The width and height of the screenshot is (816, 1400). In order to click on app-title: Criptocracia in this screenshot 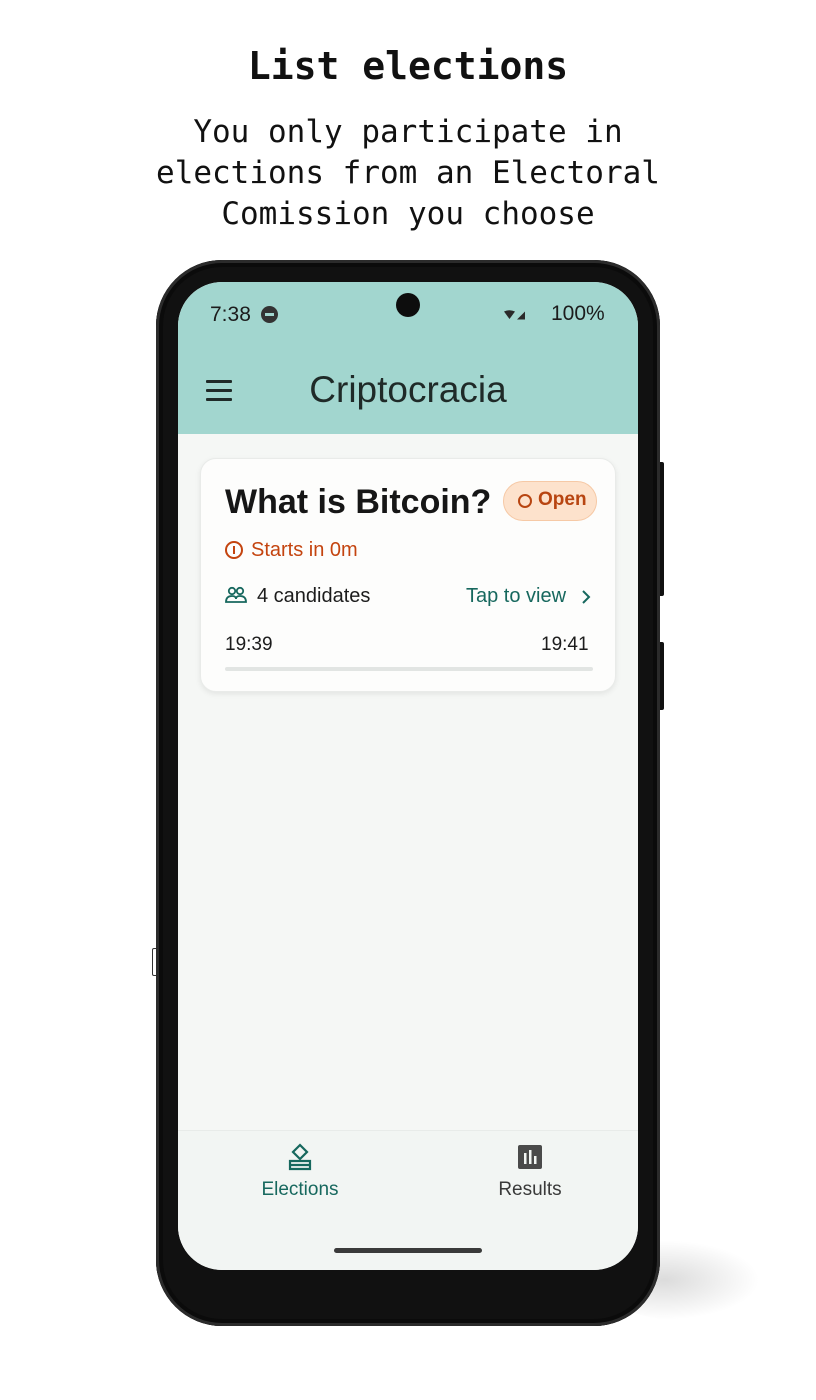, I will do `click(408, 389)`.